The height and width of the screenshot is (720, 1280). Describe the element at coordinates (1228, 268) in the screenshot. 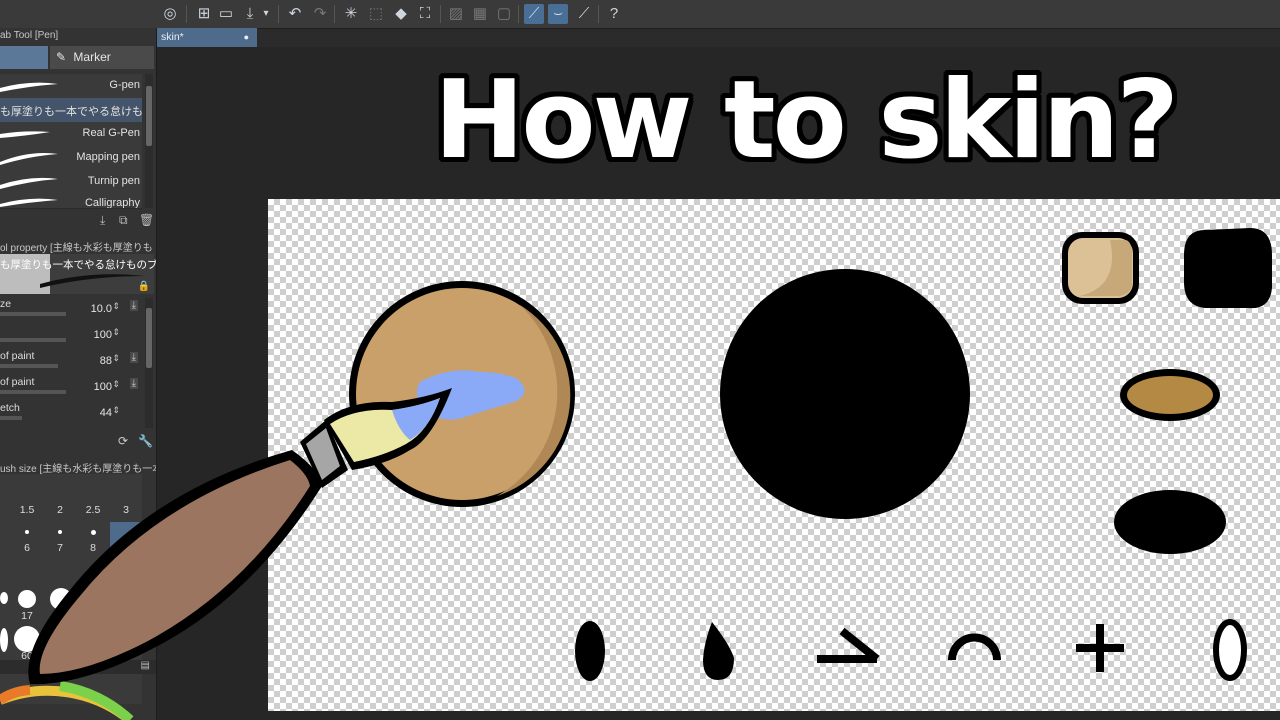

I see `black-blob-swatch` at that location.